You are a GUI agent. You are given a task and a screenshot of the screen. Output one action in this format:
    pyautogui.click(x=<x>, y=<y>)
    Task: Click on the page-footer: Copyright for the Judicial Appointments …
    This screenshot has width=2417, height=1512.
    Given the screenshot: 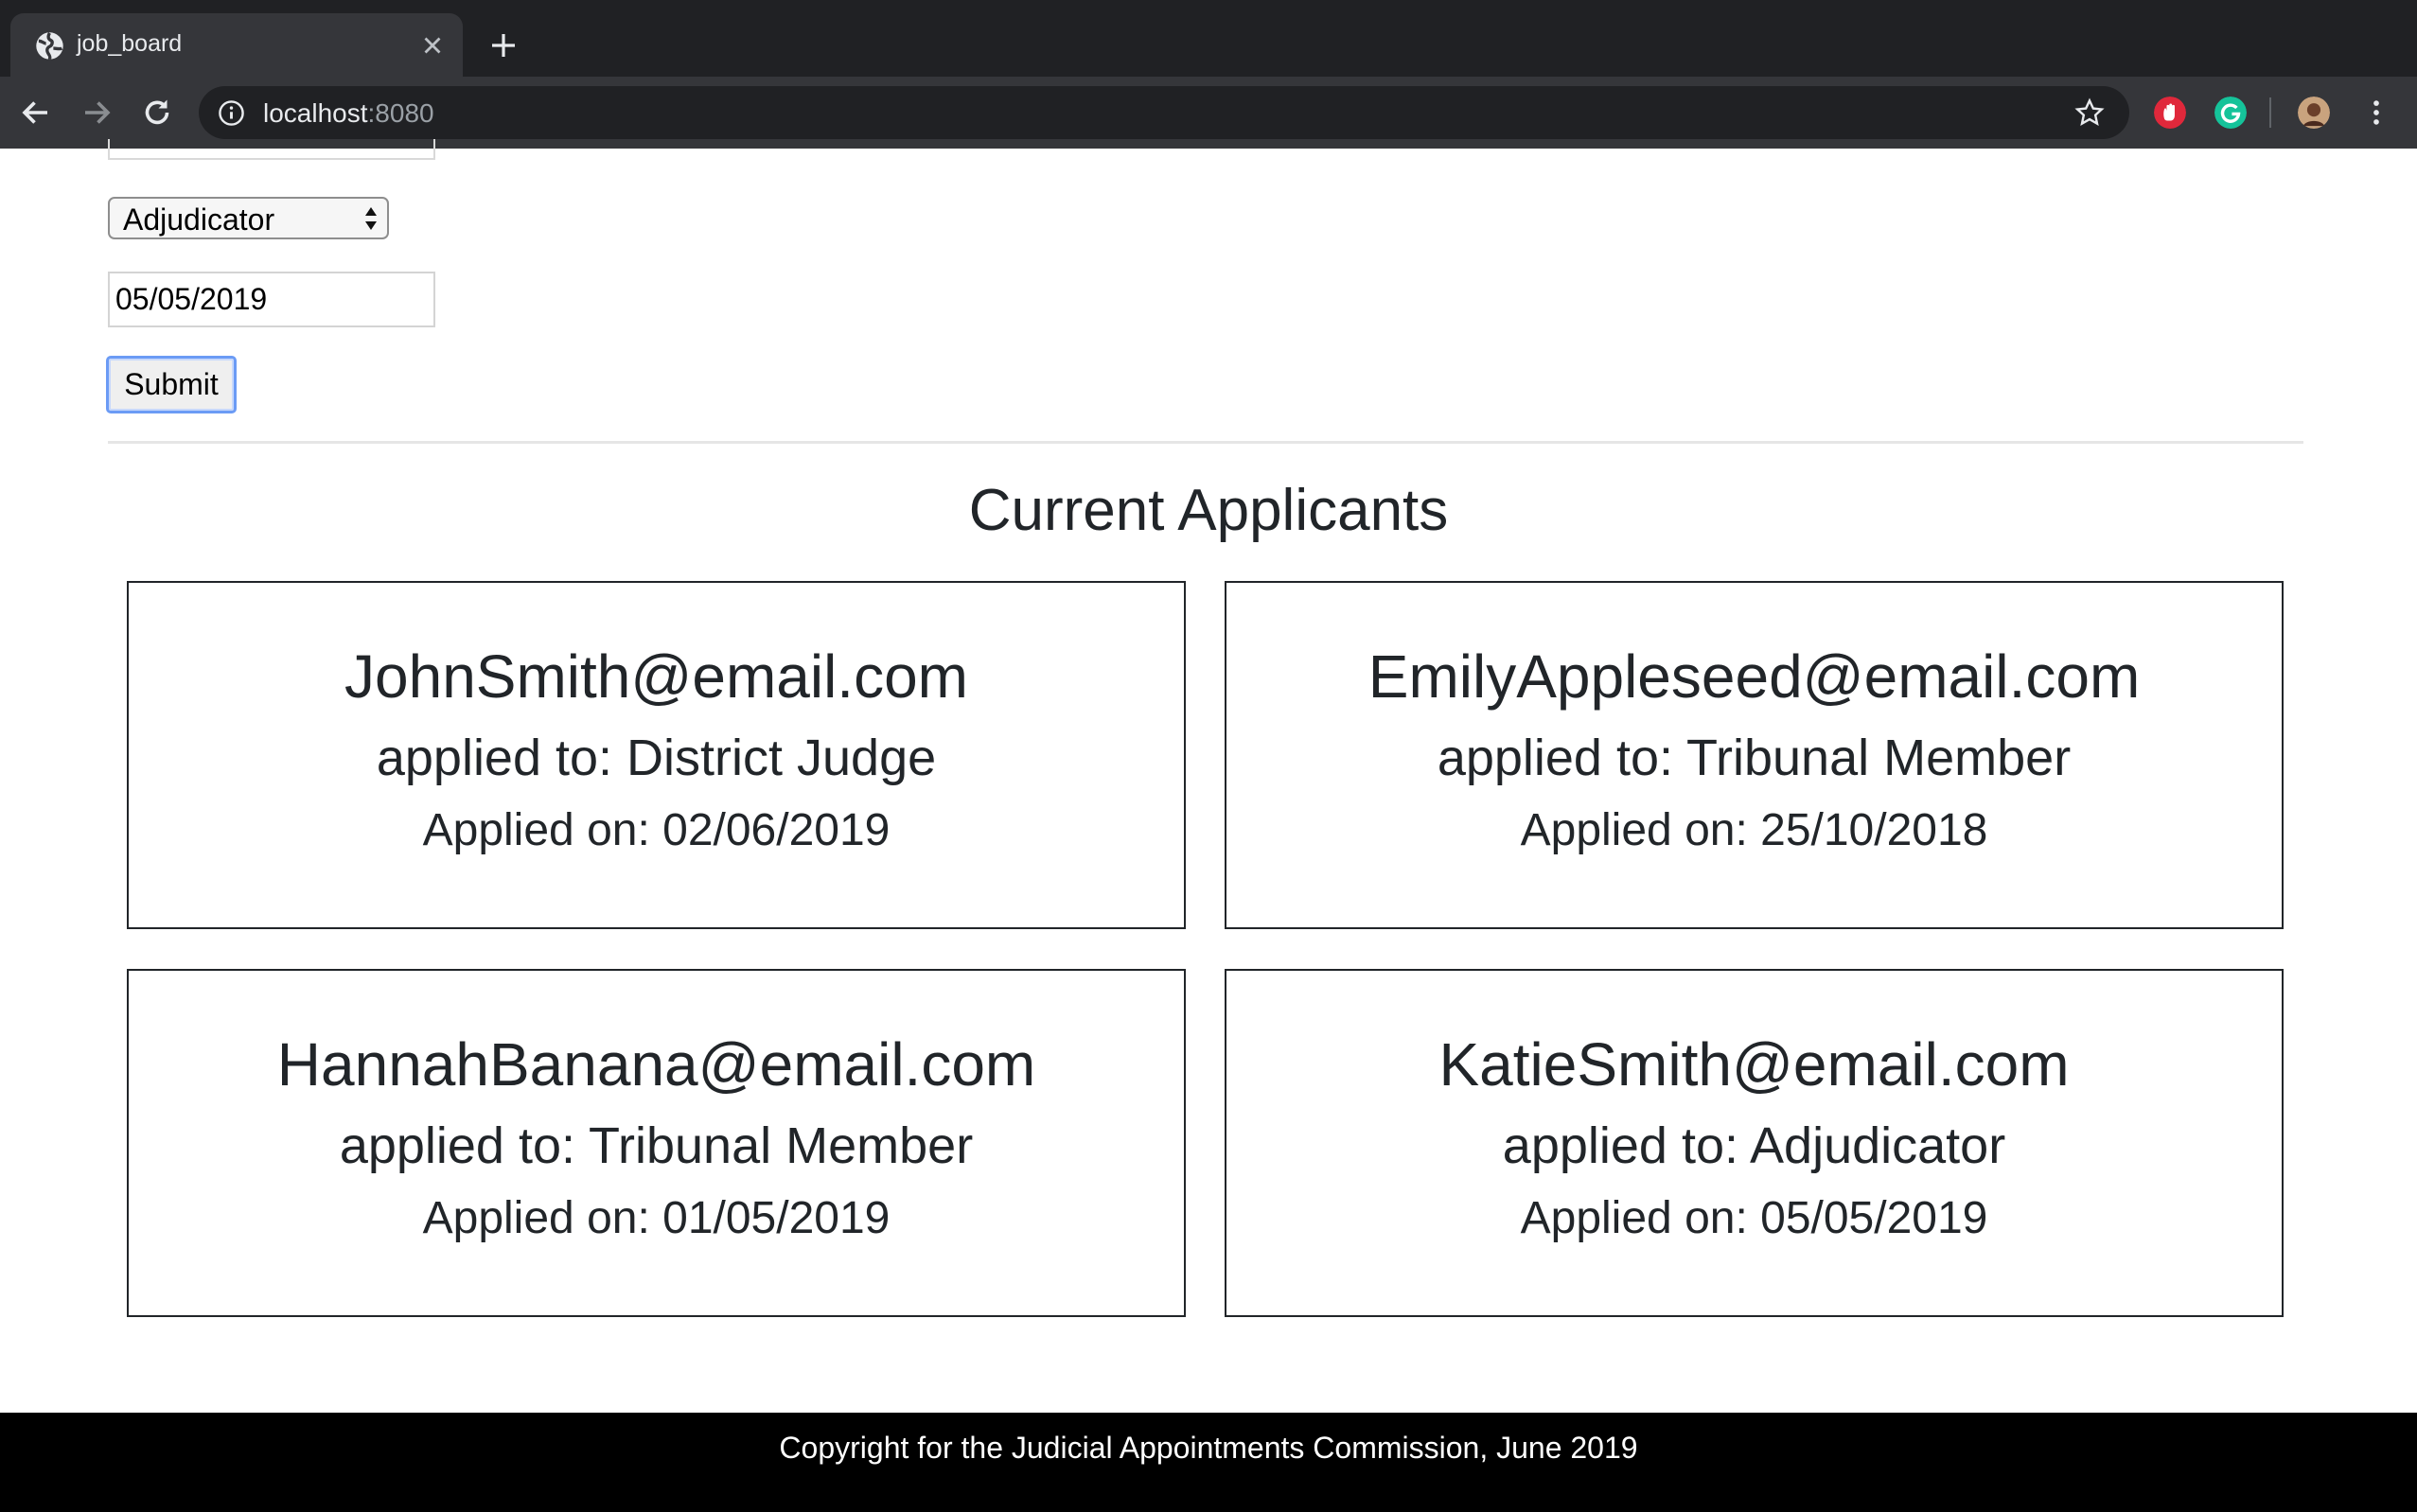 What is the action you would take?
    pyautogui.click(x=1208, y=1462)
    